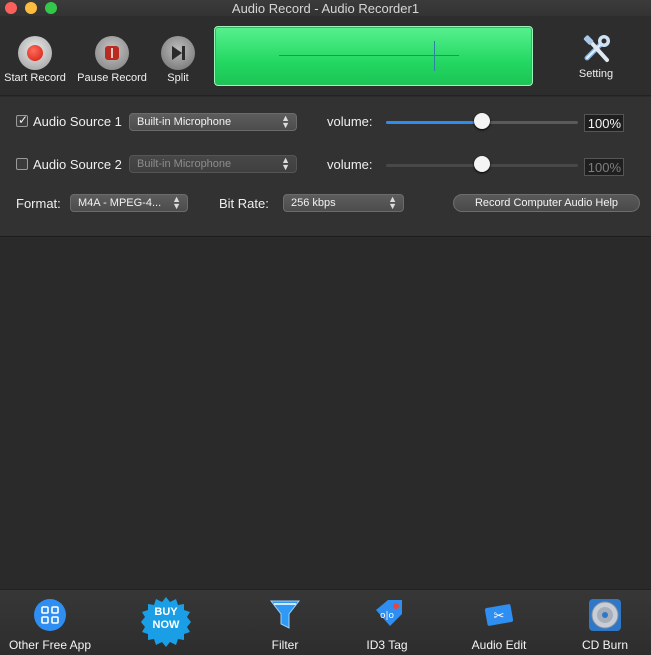 The height and width of the screenshot is (655, 651). I want to click on filter-button: Filter, so click(285, 622).